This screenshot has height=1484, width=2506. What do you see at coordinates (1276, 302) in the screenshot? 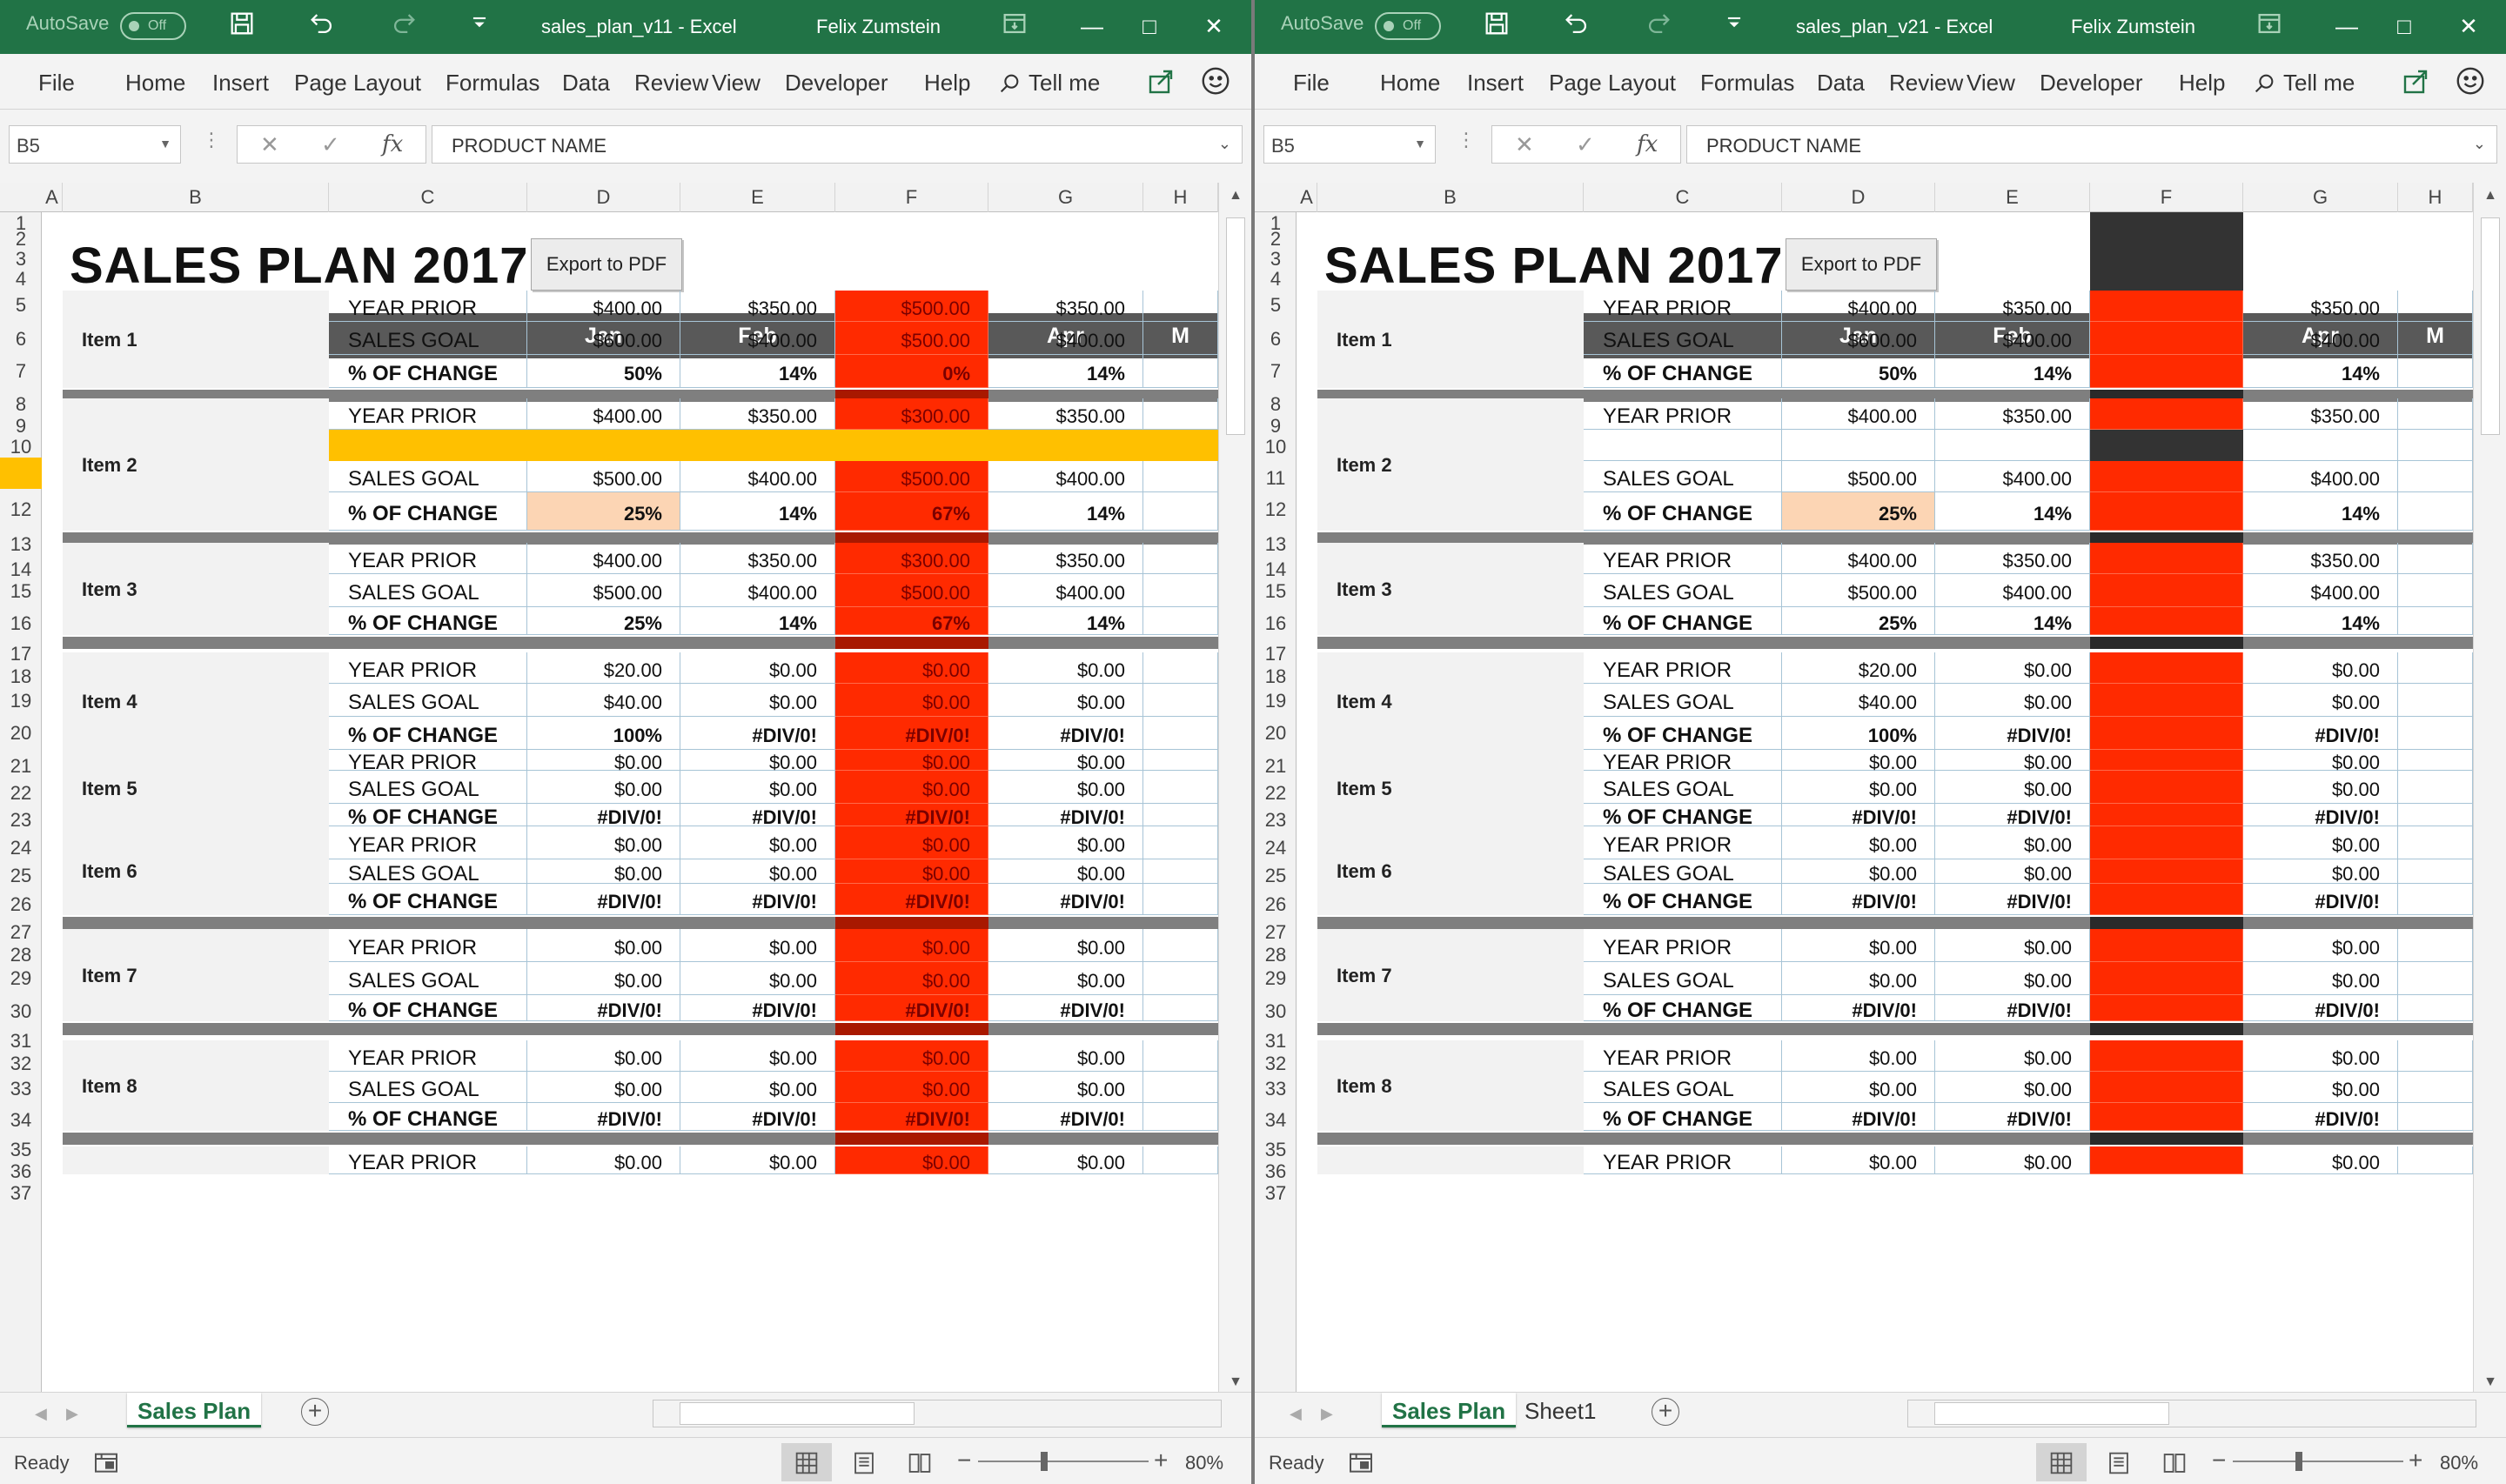
I see `row-header: 5` at bounding box center [1276, 302].